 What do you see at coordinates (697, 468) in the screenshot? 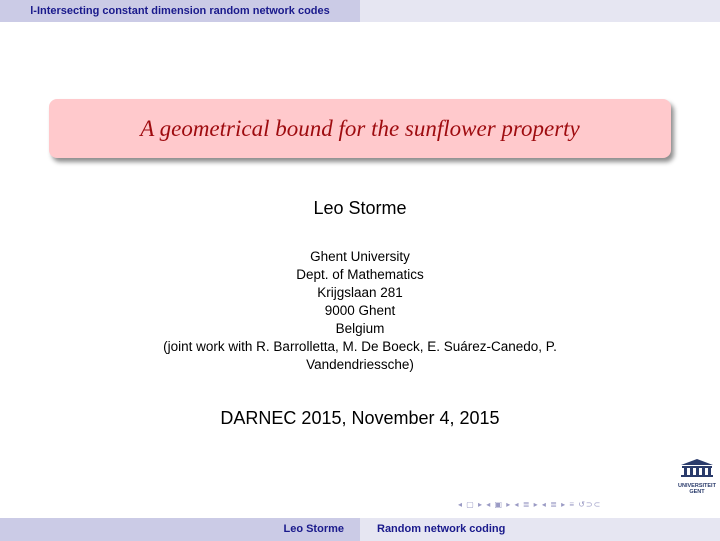
I see `building-icon` at bounding box center [697, 468].